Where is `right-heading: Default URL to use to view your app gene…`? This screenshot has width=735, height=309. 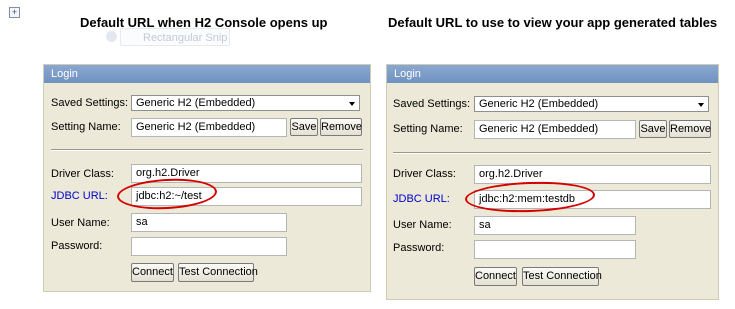 right-heading: Default URL to use to view your app gene… is located at coordinates (553, 22).